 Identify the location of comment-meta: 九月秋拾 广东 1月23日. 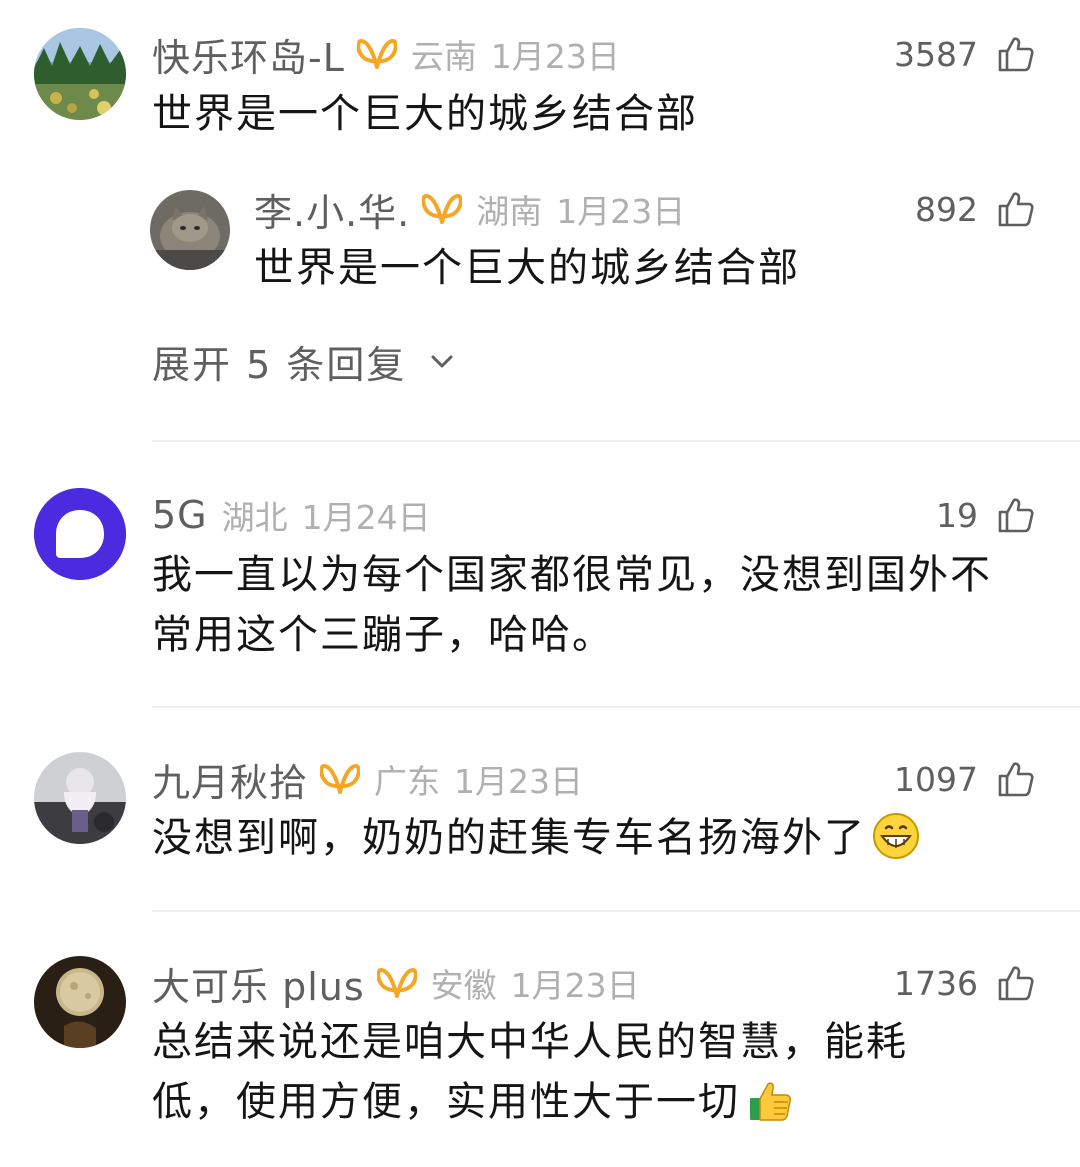
(368, 780).